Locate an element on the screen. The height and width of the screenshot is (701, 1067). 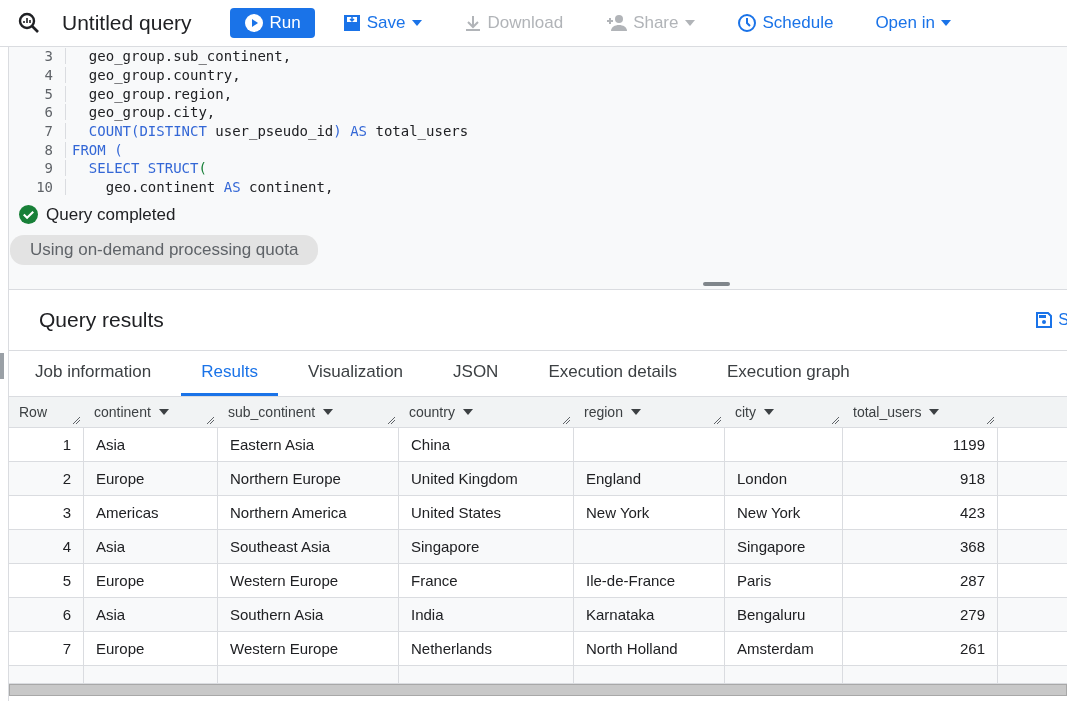
table-cell: 1199 is located at coordinates (920, 445).